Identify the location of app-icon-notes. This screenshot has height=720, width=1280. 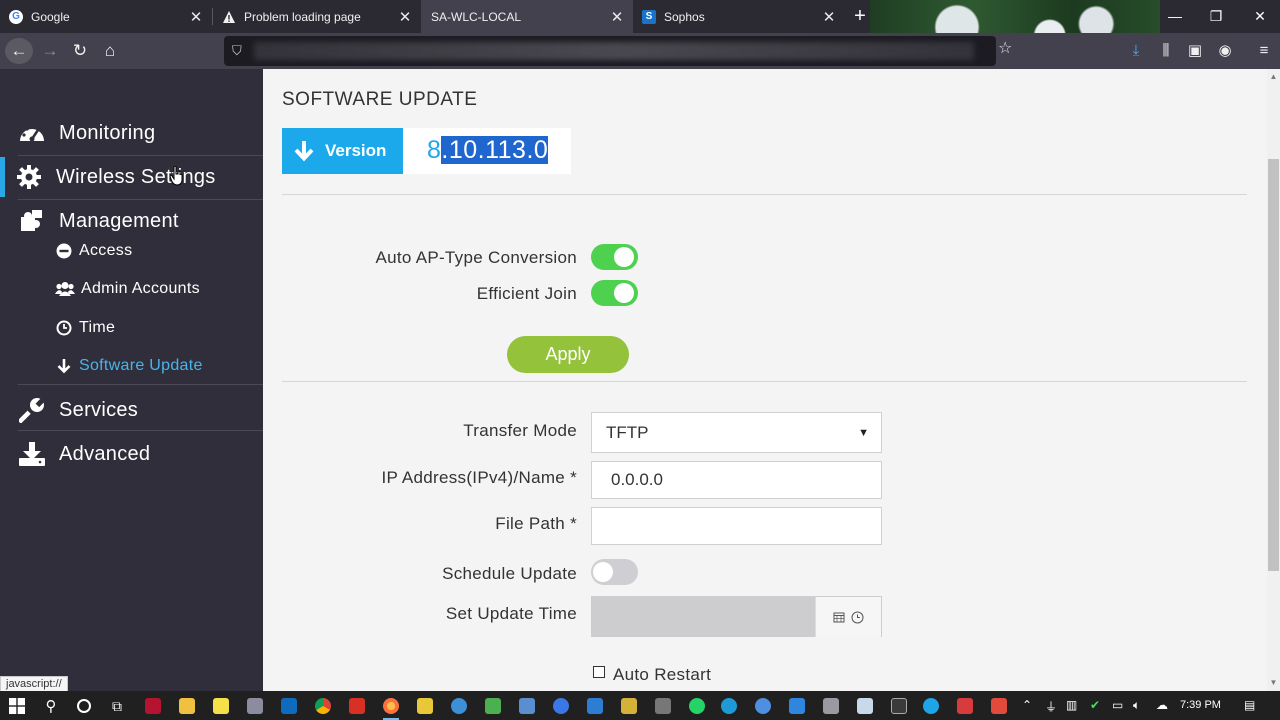
(629, 706).